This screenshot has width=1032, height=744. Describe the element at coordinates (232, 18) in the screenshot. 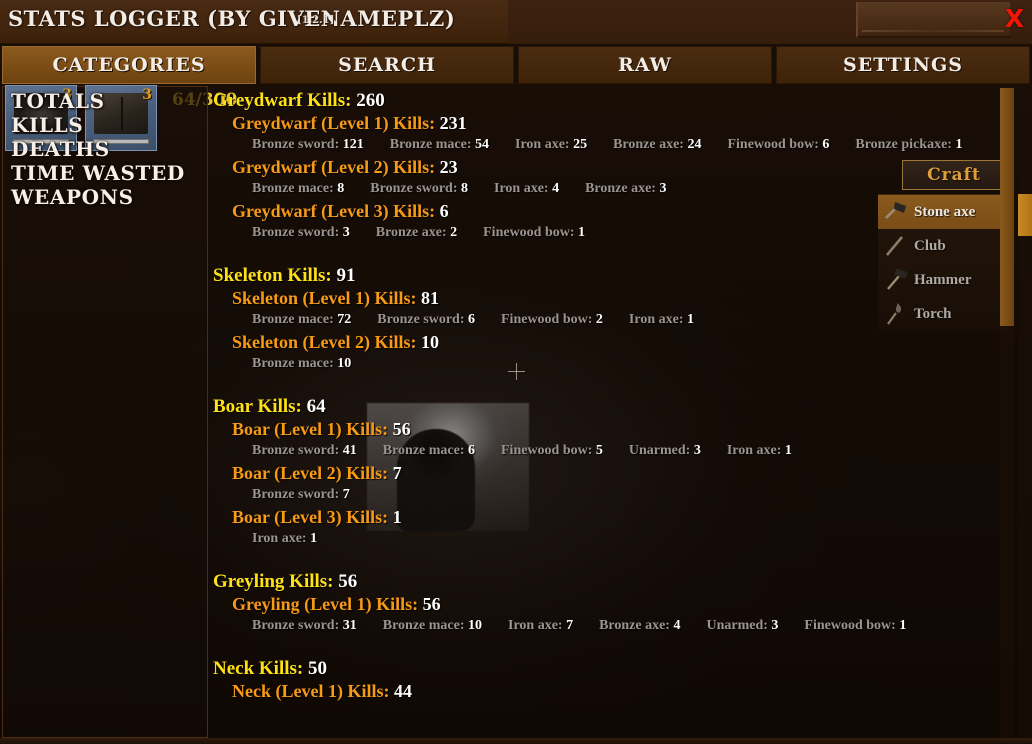

I see `window-title: Stats Logger (by givenameplz)` at that location.